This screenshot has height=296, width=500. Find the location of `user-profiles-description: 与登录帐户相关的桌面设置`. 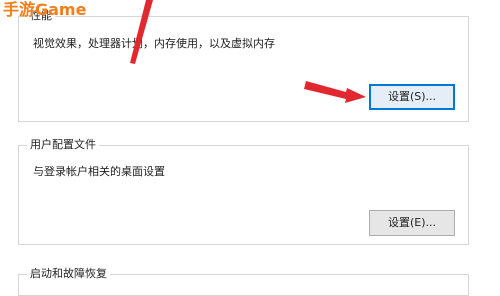

user-profiles-description: 与登录帐户相关的桌面设置 is located at coordinates (99, 171).